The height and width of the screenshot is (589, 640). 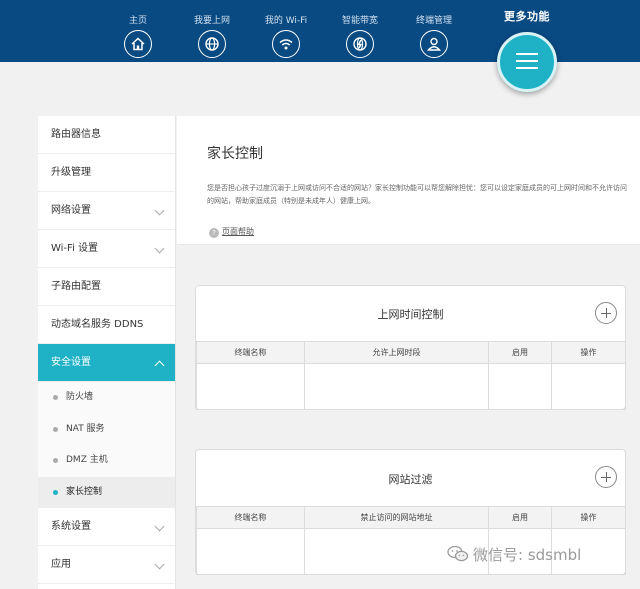 What do you see at coordinates (106, 492) in the screenshot?
I see `sidebar-subitem-parental-control: 家长控制` at bounding box center [106, 492].